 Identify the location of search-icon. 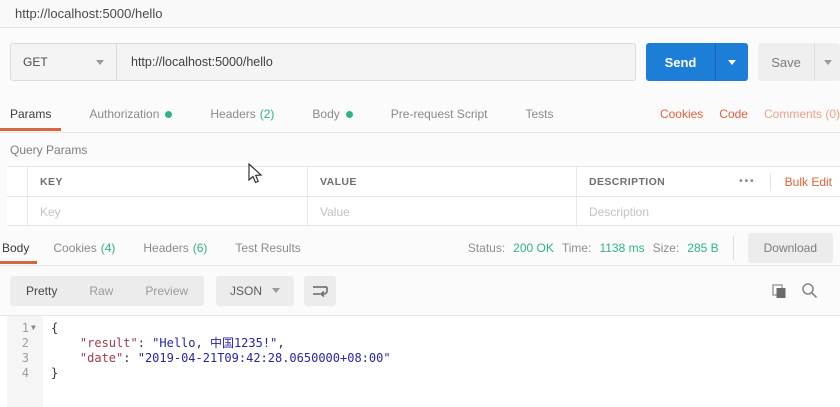
(810, 291).